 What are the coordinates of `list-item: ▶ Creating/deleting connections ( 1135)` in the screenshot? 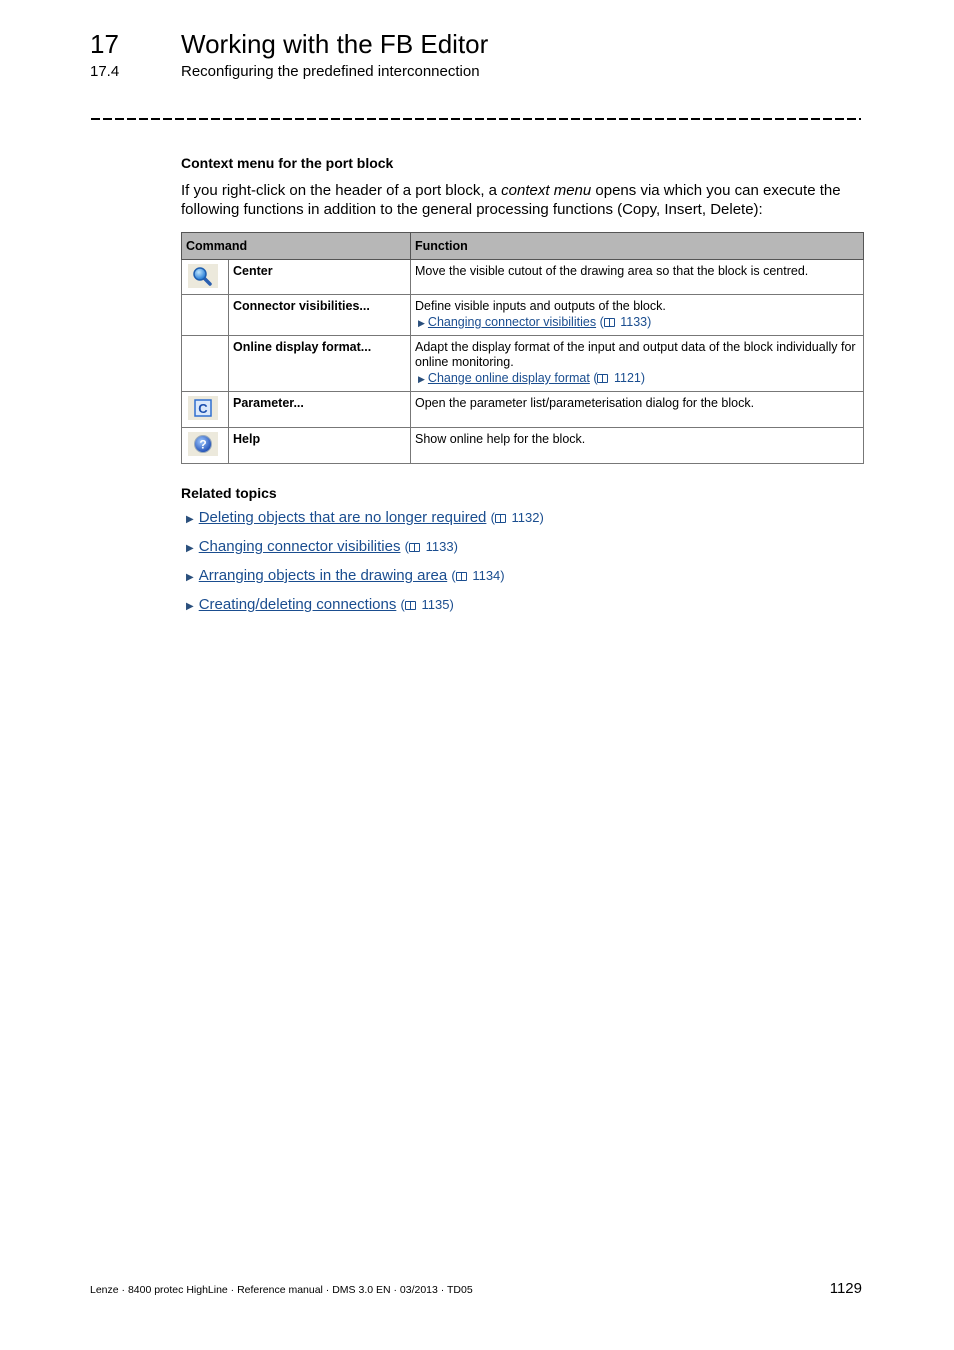 It's located at (320, 604).